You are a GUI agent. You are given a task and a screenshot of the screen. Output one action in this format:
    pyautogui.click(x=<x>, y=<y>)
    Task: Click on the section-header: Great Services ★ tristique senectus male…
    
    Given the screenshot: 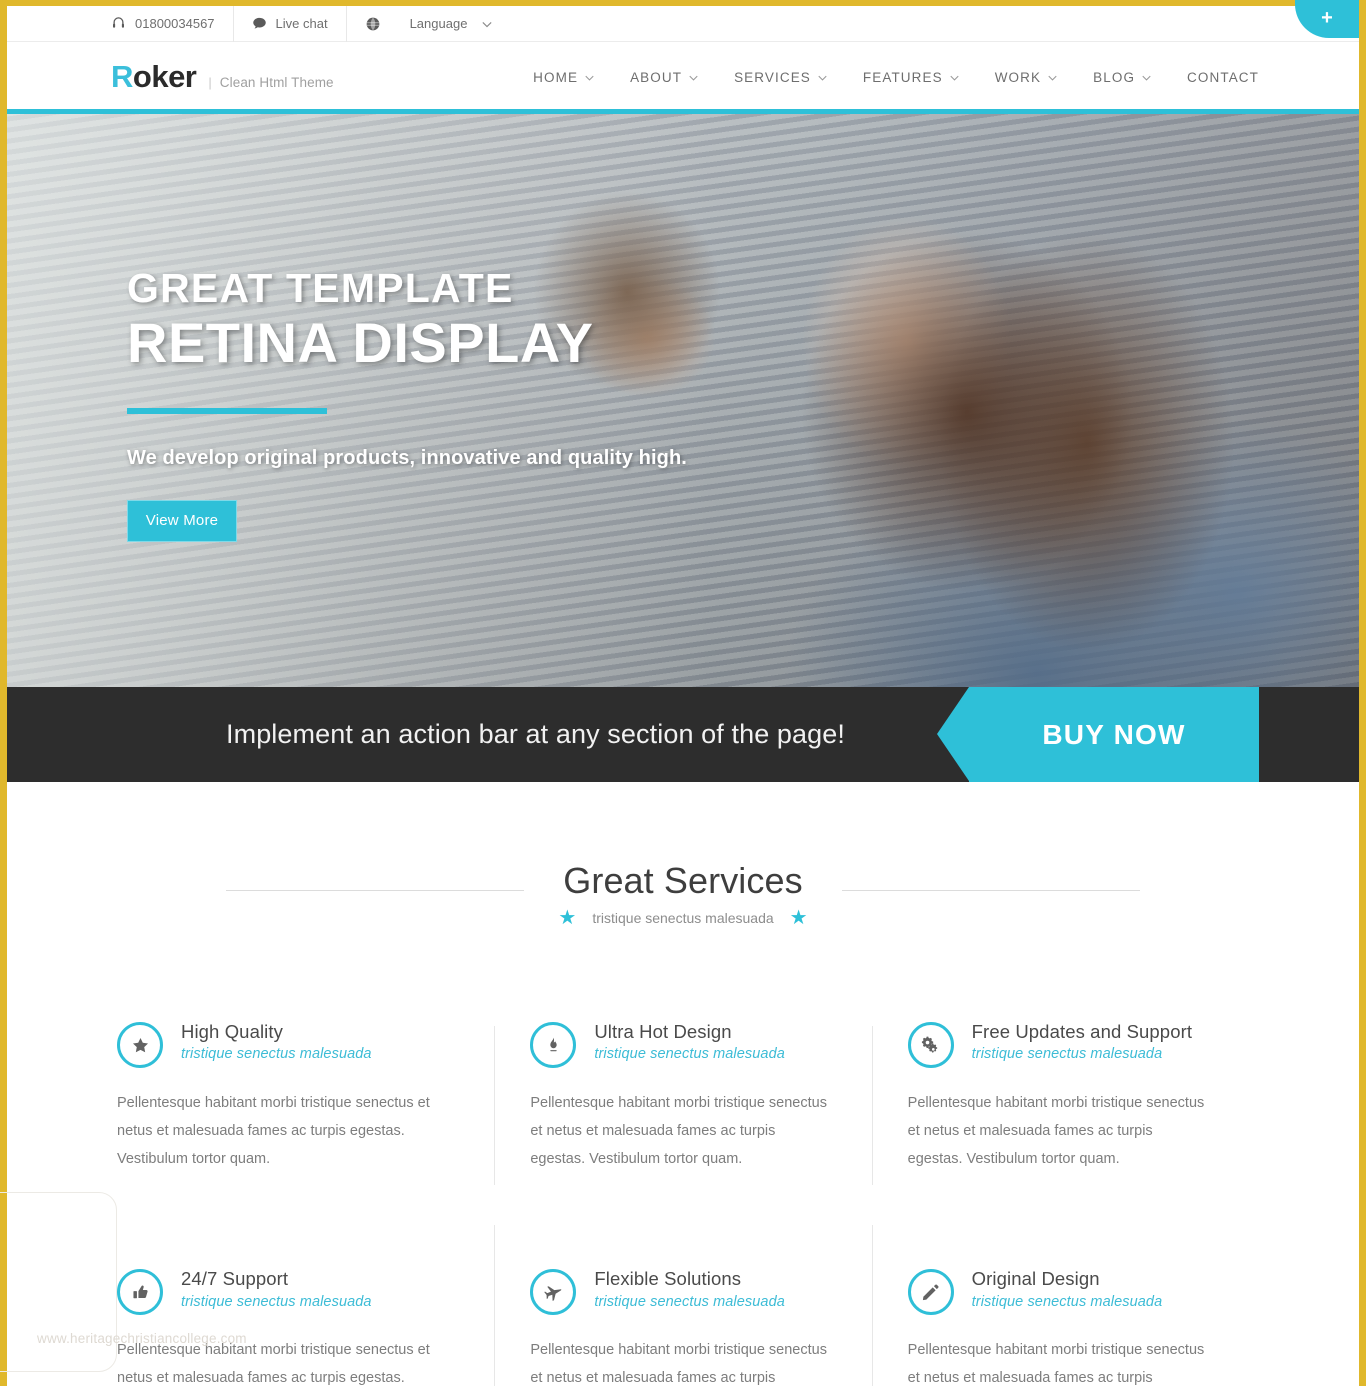 What is the action you would take?
    pyautogui.click(x=683, y=894)
    